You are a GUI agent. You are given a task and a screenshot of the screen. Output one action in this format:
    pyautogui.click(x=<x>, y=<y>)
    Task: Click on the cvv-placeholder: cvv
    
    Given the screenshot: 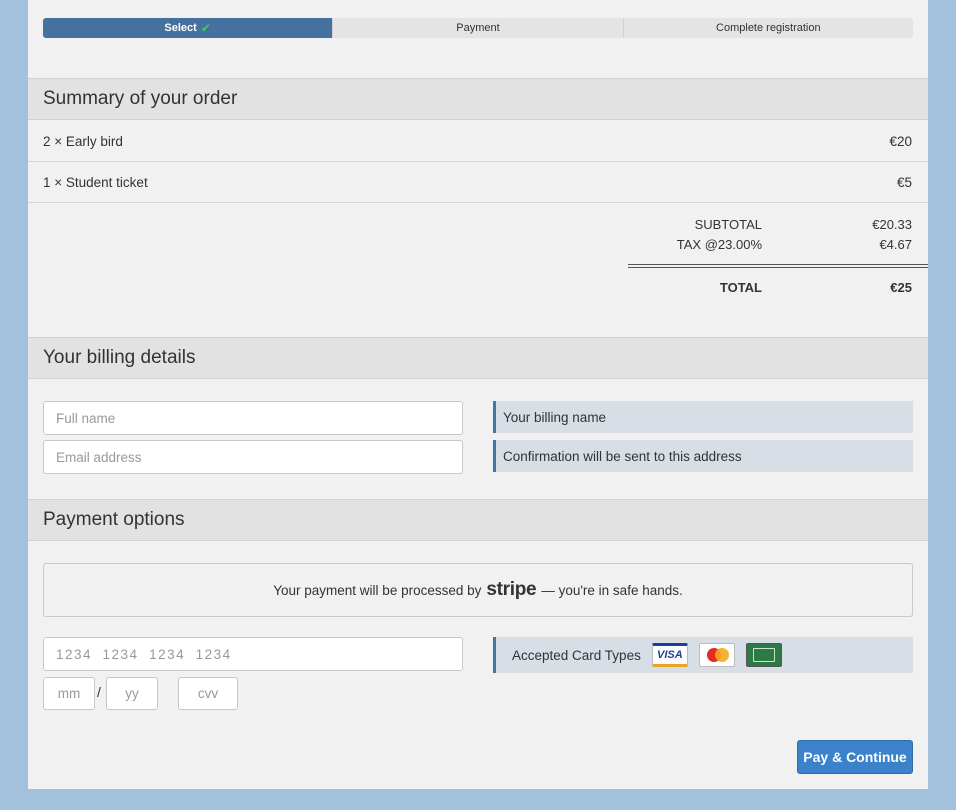 What is the action you would take?
    pyautogui.click(x=208, y=693)
    